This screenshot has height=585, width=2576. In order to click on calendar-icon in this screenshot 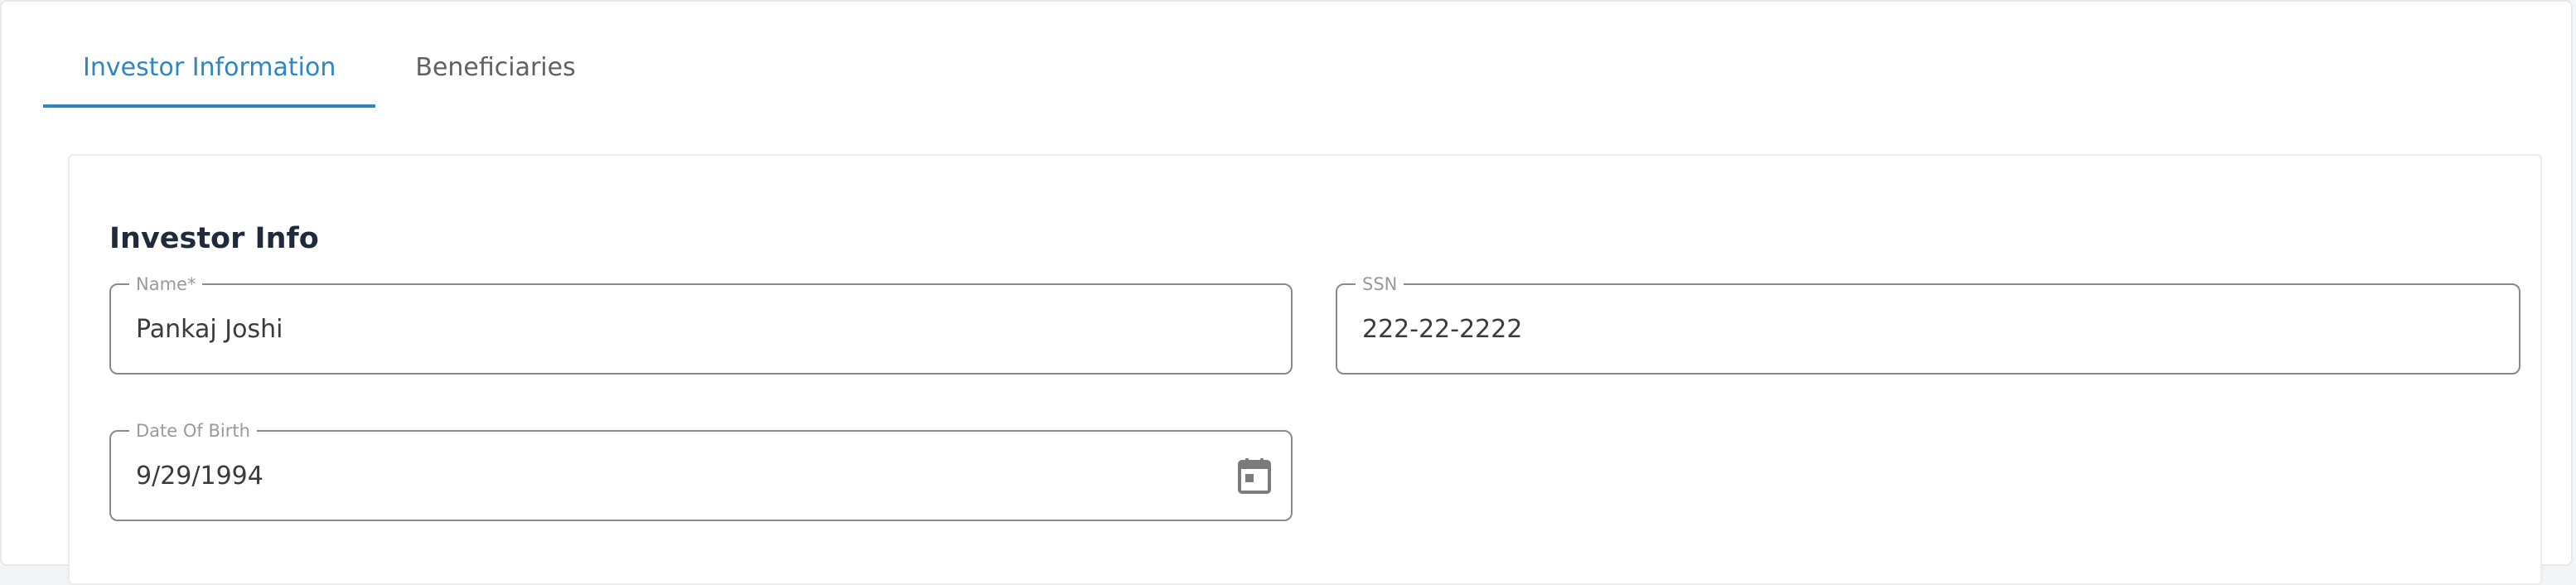, I will do `click(1254, 475)`.